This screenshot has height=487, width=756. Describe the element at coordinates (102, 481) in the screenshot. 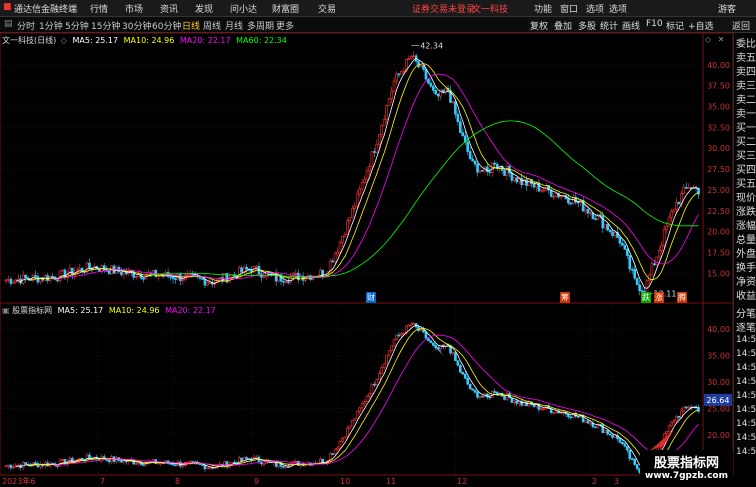

I see `xtick-label: 7` at that location.